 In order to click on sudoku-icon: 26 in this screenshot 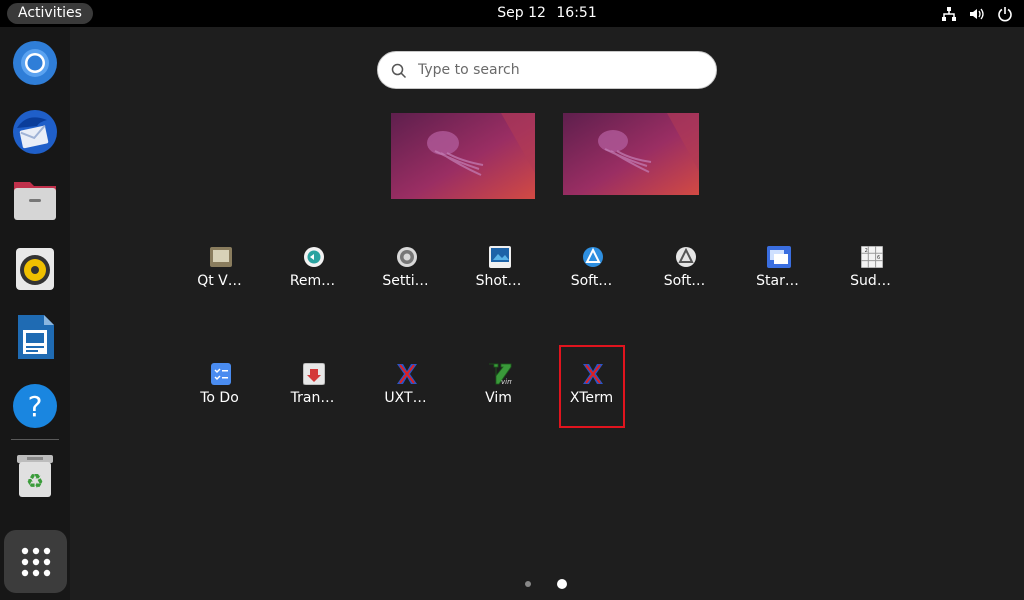, I will do `click(872, 257)`.